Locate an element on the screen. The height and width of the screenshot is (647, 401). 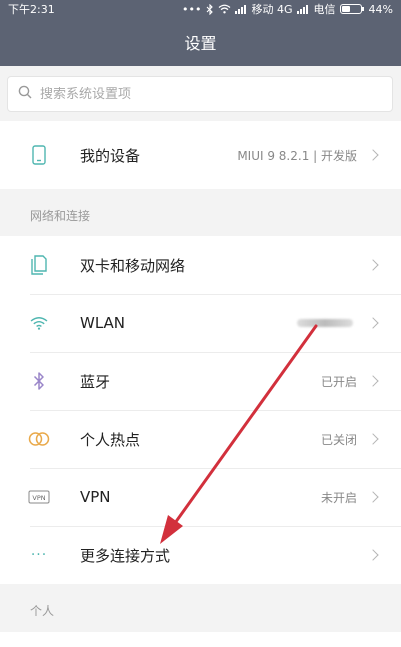
vpn-icon: VPN is located at coordinates (39, 497).